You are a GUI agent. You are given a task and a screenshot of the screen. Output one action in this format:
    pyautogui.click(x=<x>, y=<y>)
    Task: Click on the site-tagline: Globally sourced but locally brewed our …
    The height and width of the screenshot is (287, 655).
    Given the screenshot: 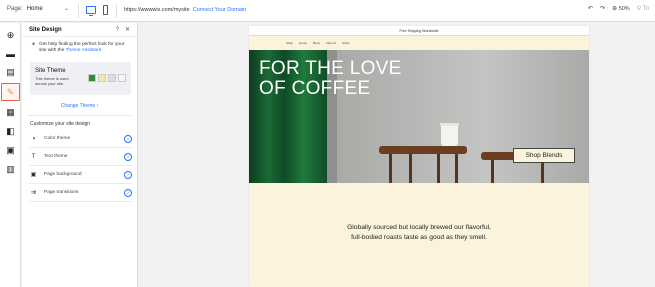 What is the action you would take?
    pyautogui.click(x=419, y=232)
    